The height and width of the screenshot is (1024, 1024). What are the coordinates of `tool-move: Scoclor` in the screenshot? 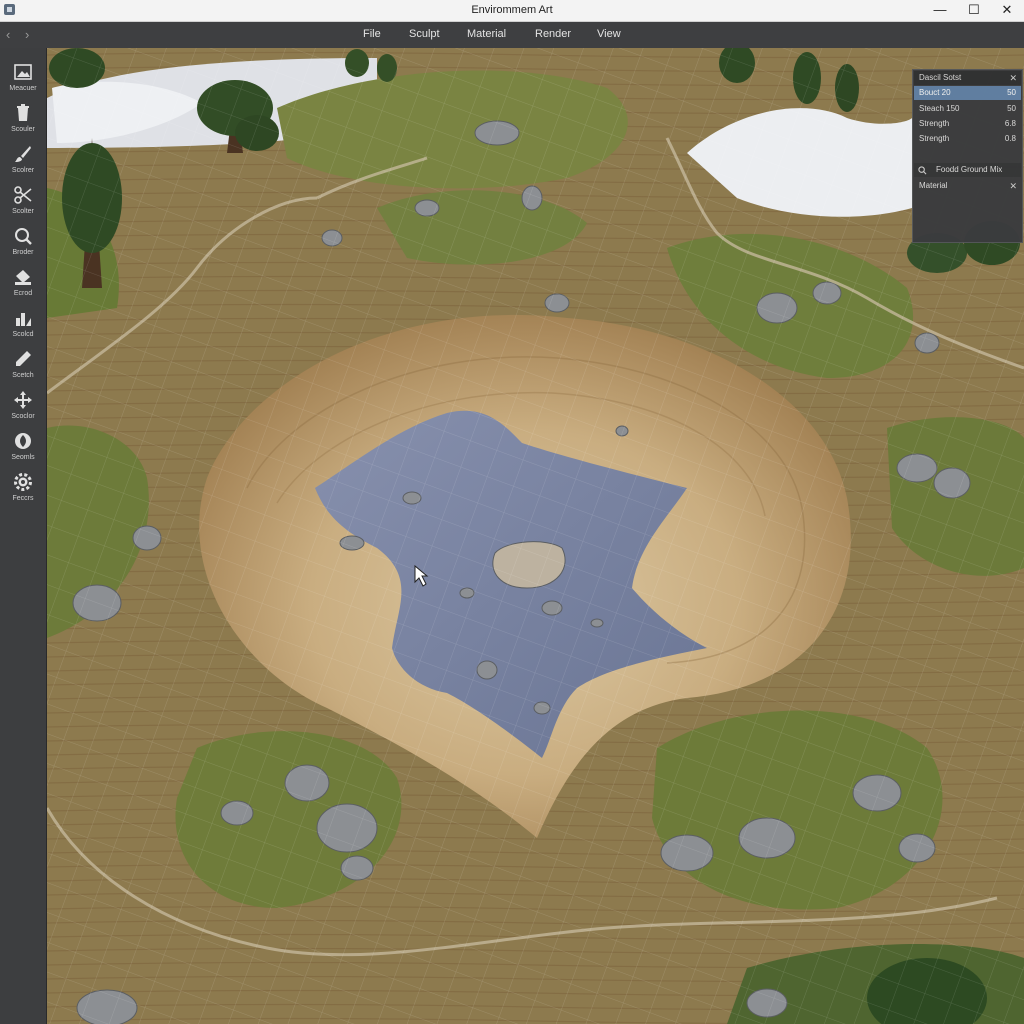 It's located at (23, 404).